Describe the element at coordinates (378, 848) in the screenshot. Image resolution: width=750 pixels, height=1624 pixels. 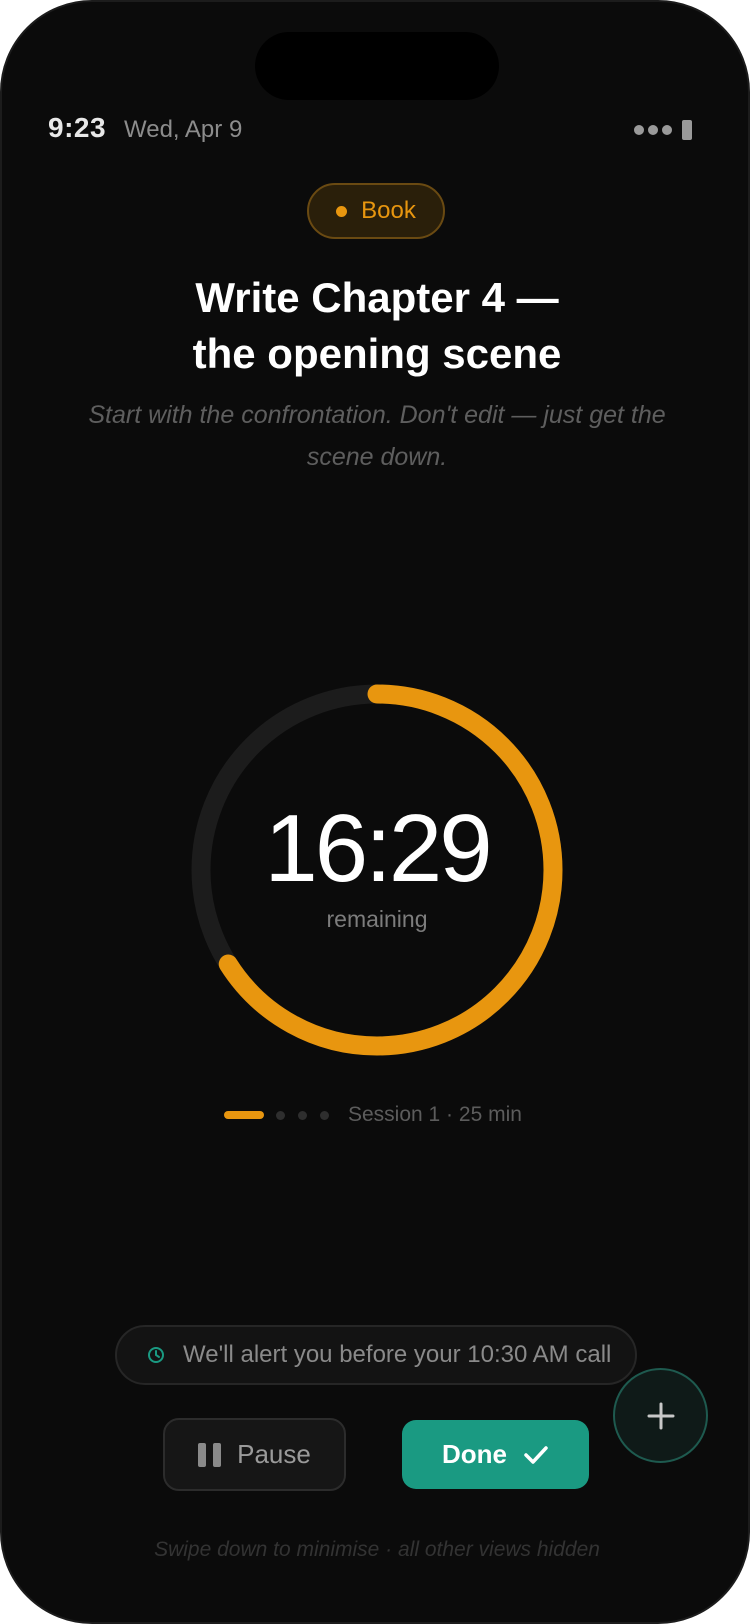
I see `timer-value: 16:29` at that location.